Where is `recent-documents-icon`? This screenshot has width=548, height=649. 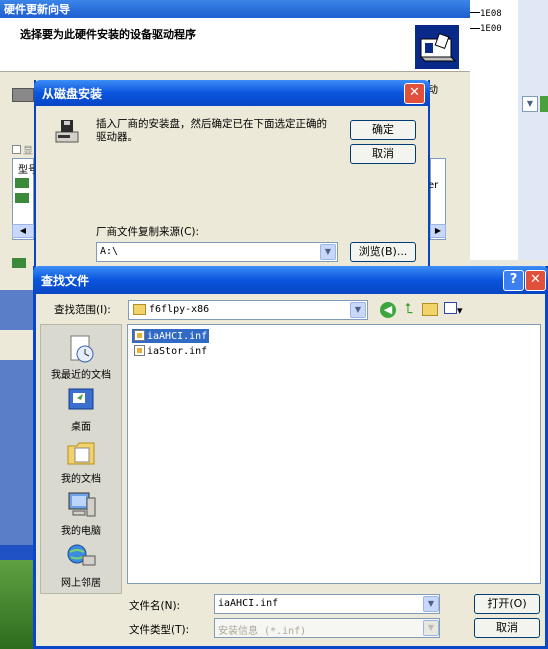
recent-documents-icon is located at coordinates (81, 349).